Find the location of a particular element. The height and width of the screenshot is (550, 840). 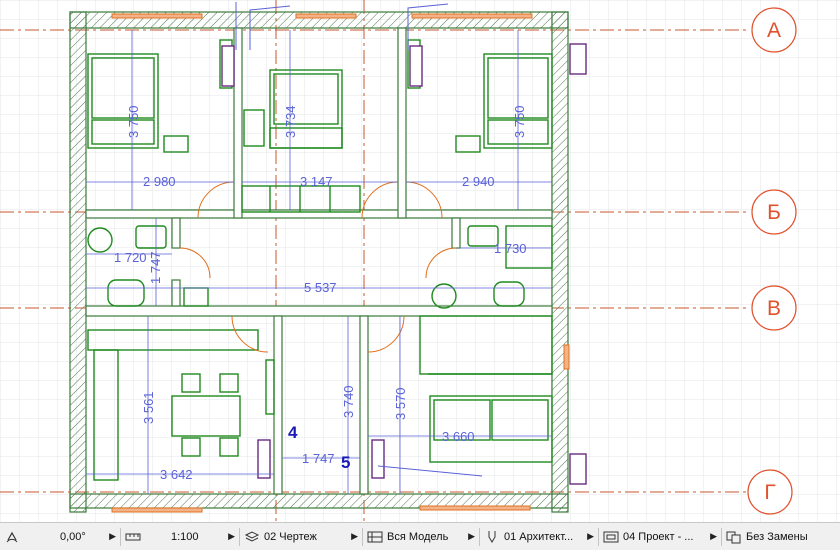

dim-bedroom-center-depth: 3 734 is located at coordinates (290, 121).